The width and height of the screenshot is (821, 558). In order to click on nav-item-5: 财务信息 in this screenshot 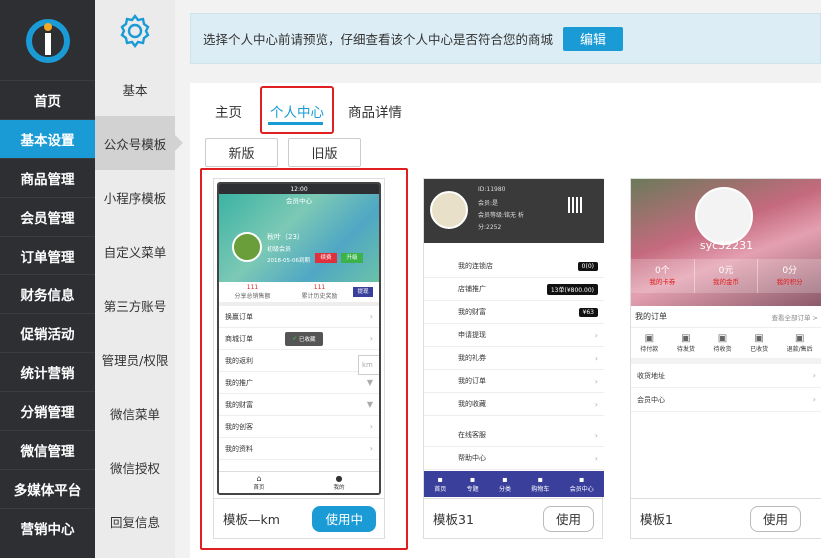, I will do `click(47, 293)`.